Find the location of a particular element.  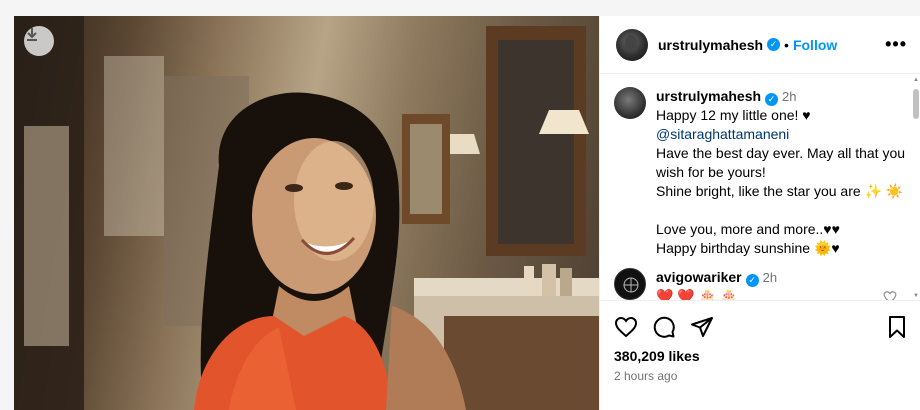

share-icon is located at coordinates (702, 327).